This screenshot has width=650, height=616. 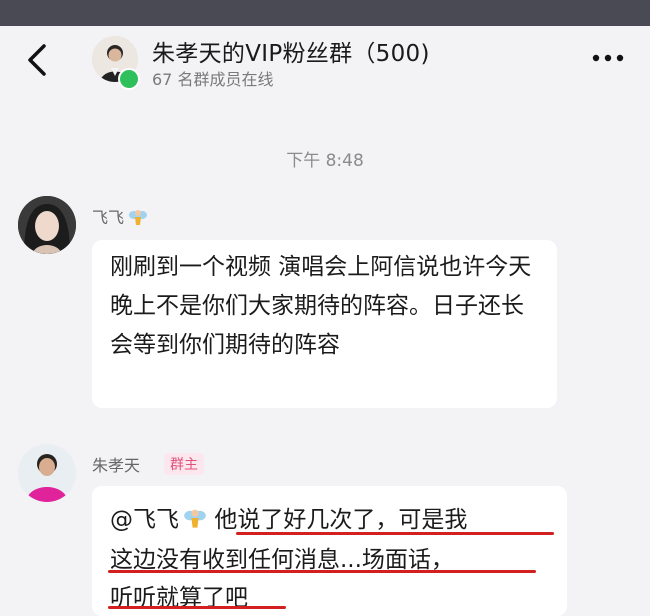 I want to click on sender-name: 飞飞, so click(x=120, y=217).